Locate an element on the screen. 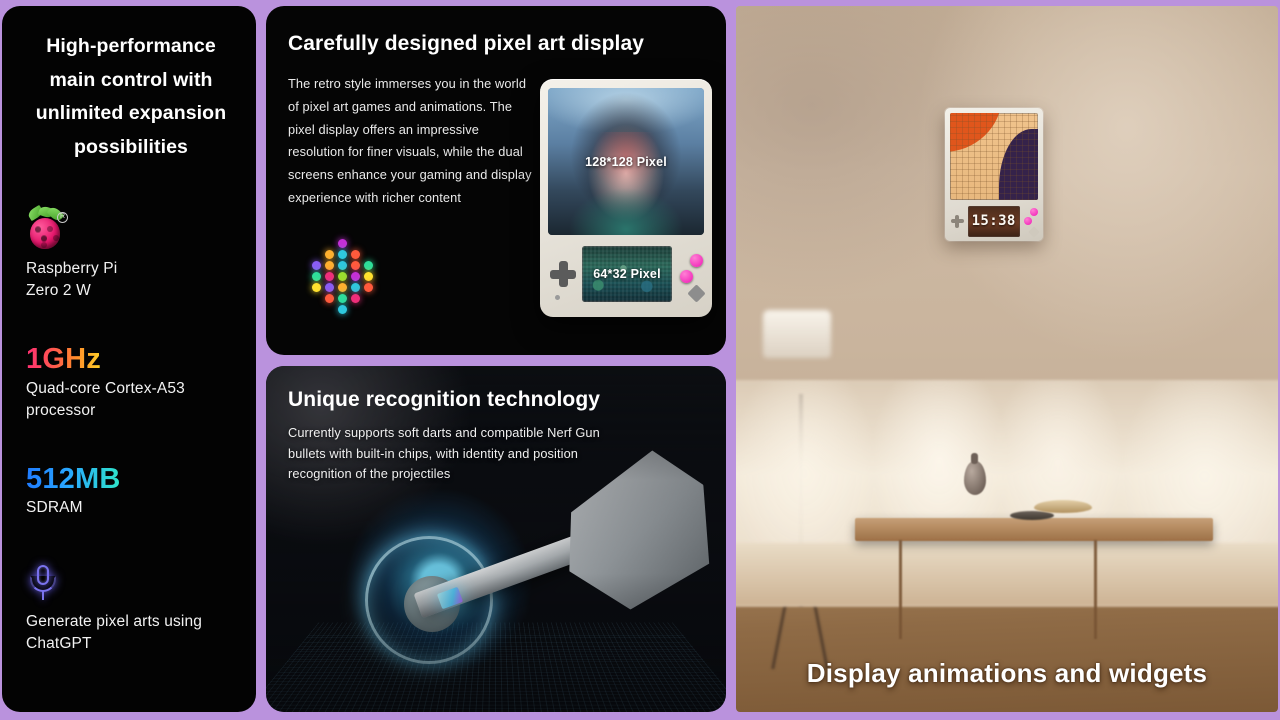 The width and height of the screenshot is (1280, 720). bottom-screen-resolution-label: 64*32 Pixel is located at coordinates (627, 274).